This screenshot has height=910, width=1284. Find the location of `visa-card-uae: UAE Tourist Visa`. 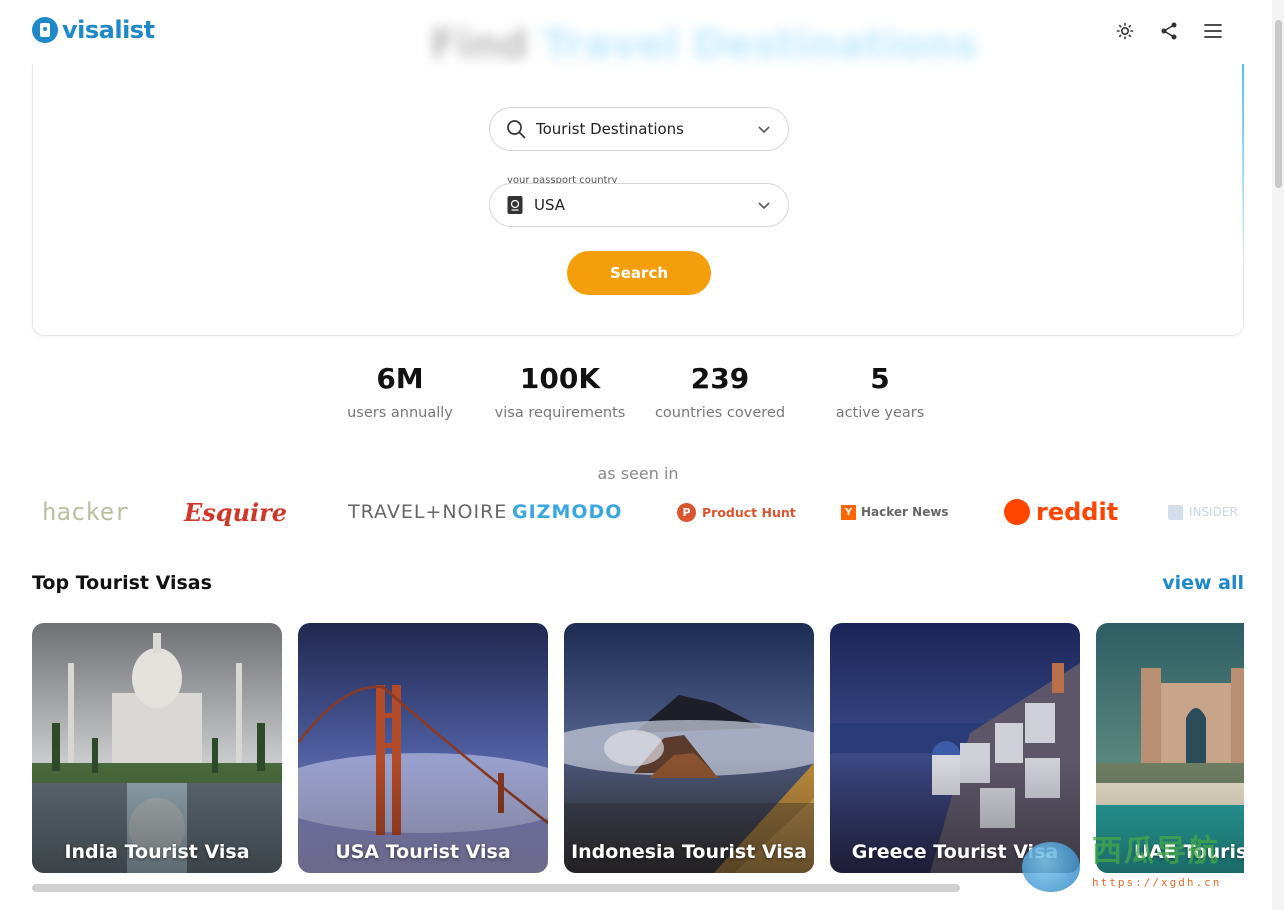

visa-card-uae: UAE Tourist Visa is located at coordinates (1170, 748).